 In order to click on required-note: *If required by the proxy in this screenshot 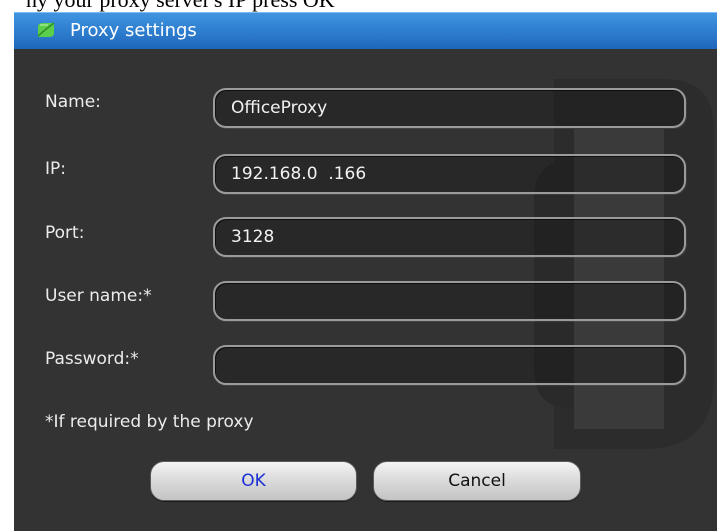, I will do `click(149, 422)`.